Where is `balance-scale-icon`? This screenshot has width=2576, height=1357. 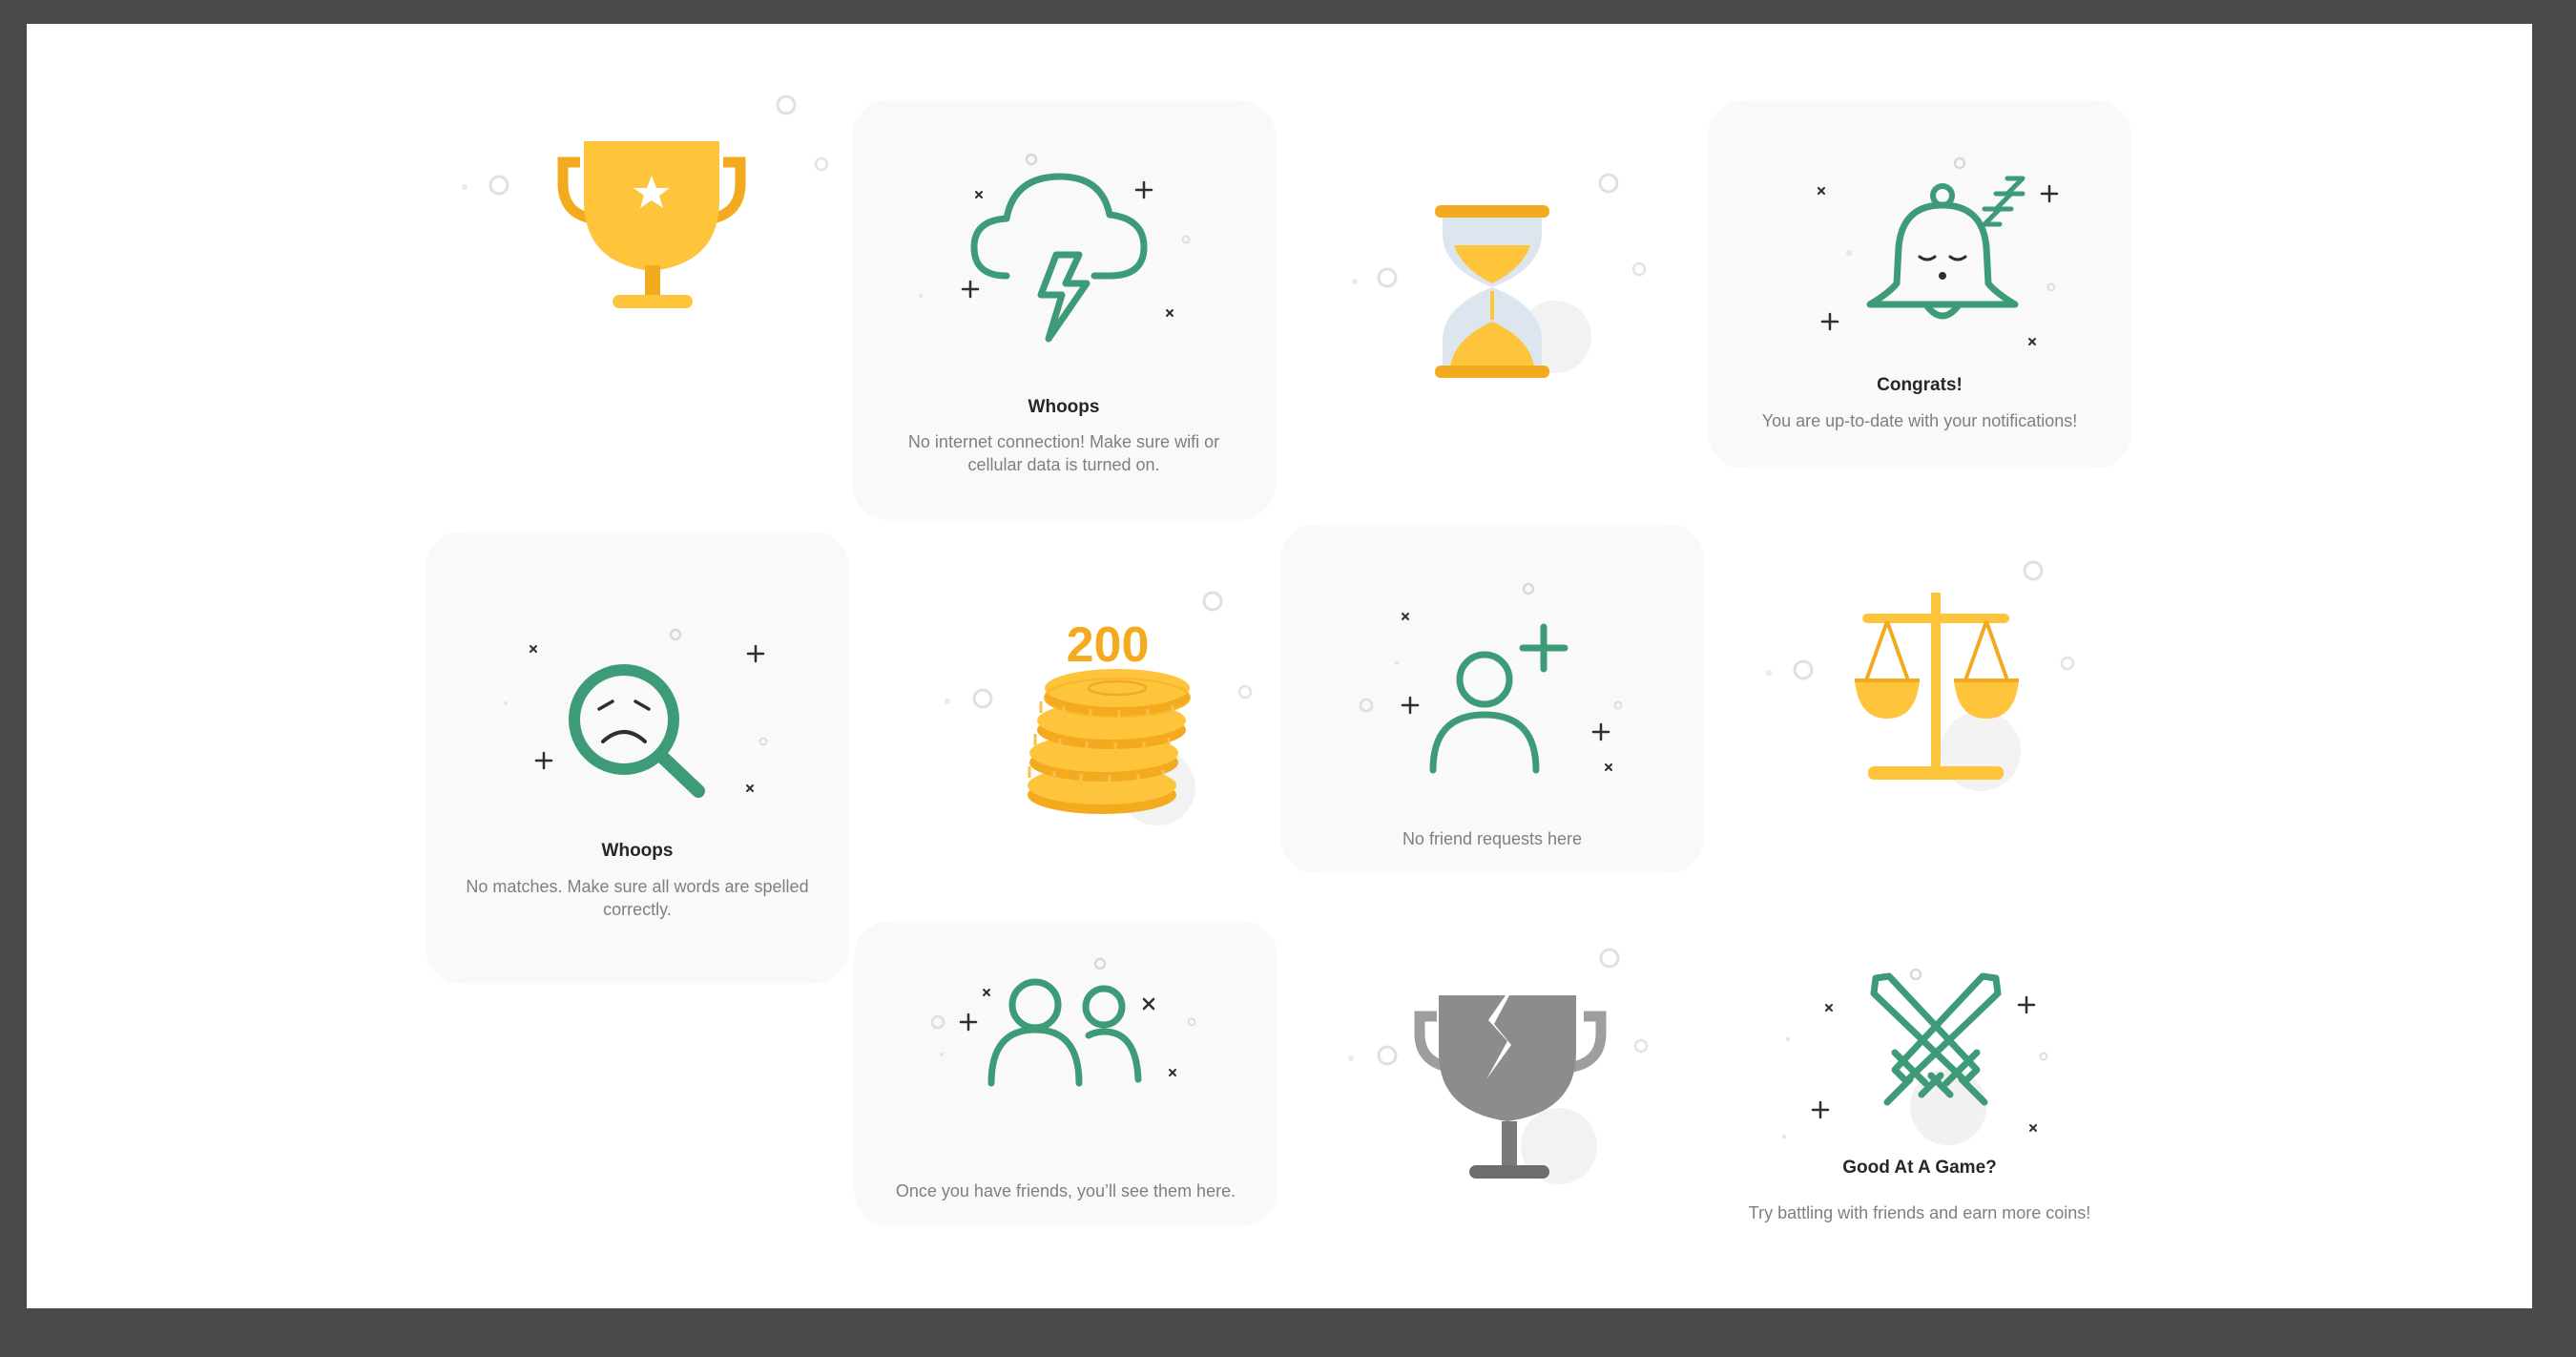 balance-scale-icon is located at coordinates (1920, 676).